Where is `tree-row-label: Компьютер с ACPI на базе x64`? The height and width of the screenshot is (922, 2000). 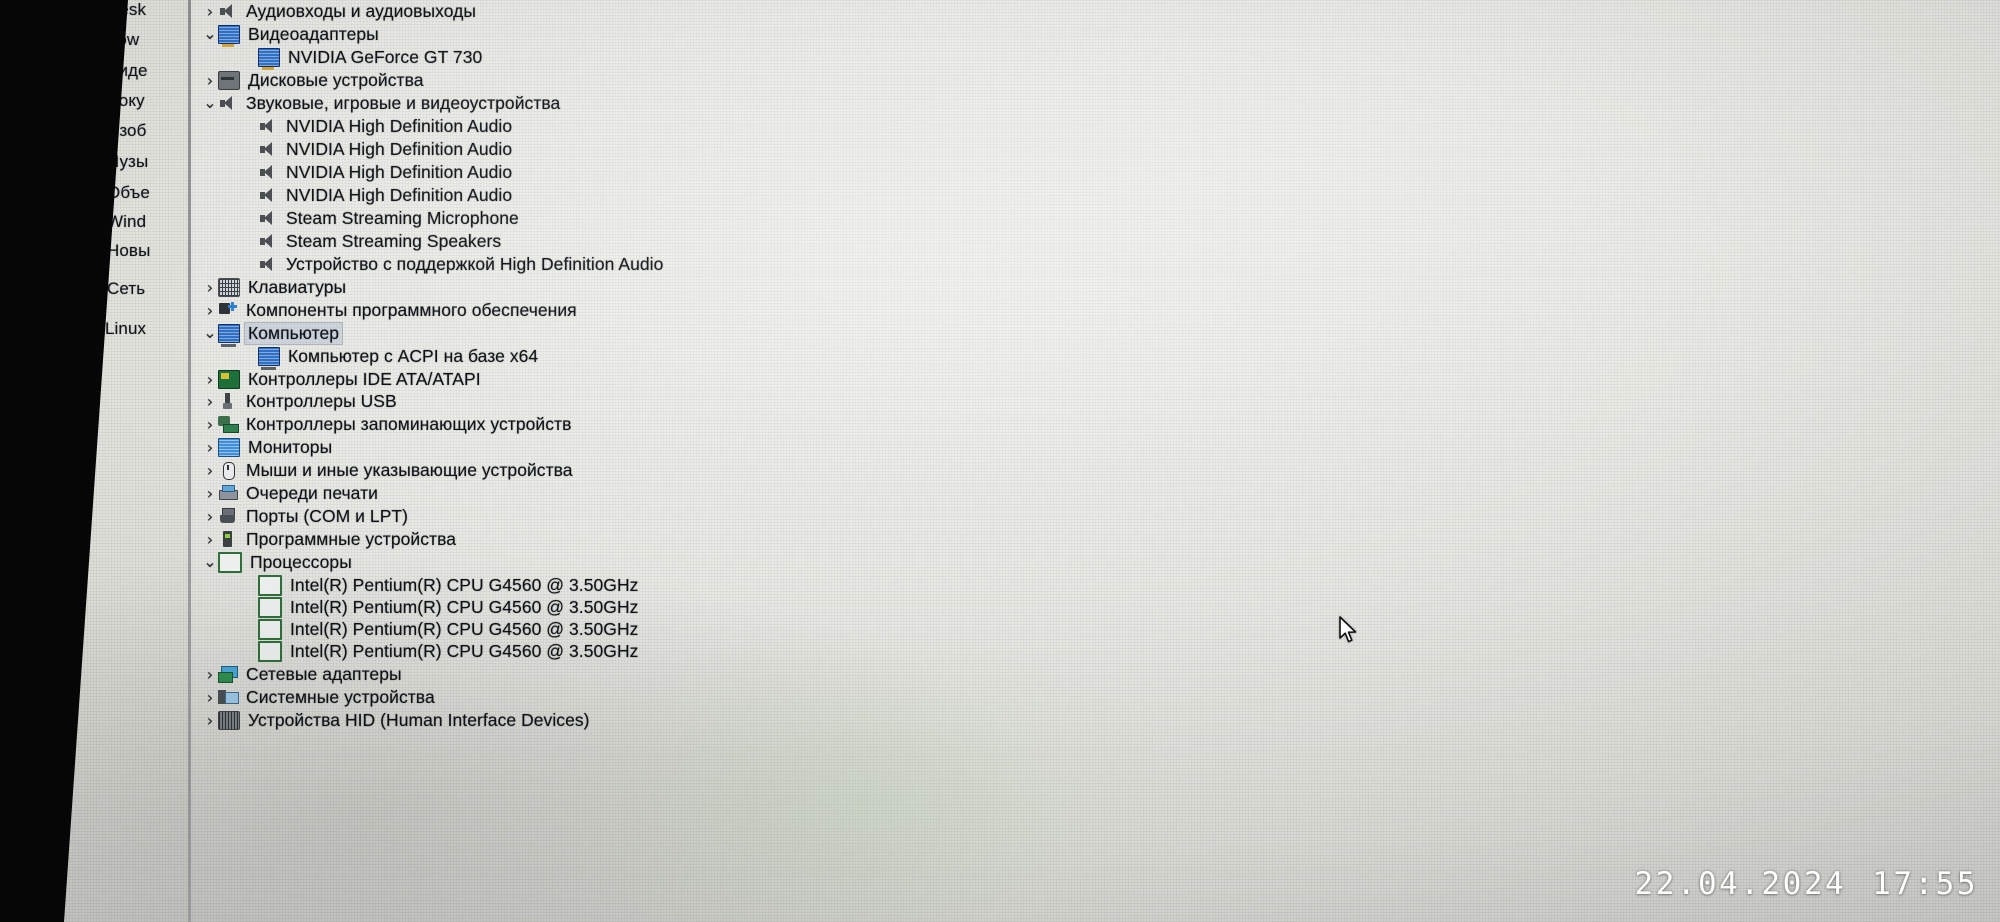 tree-row-label: Компьютер с ACPI на базе x64 is located at coordinates (413, 356).